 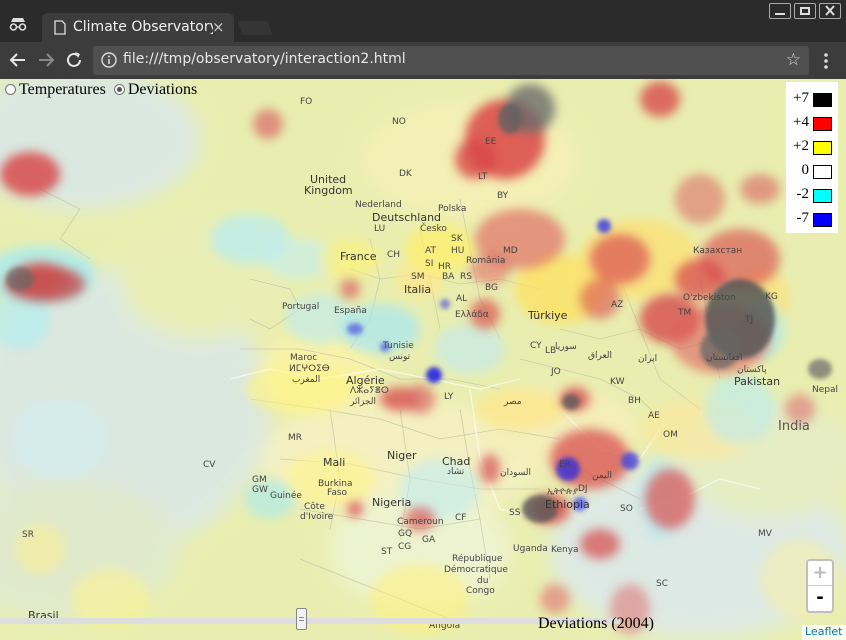 I want to click on map-label: AE, so click(x=654, y=416).